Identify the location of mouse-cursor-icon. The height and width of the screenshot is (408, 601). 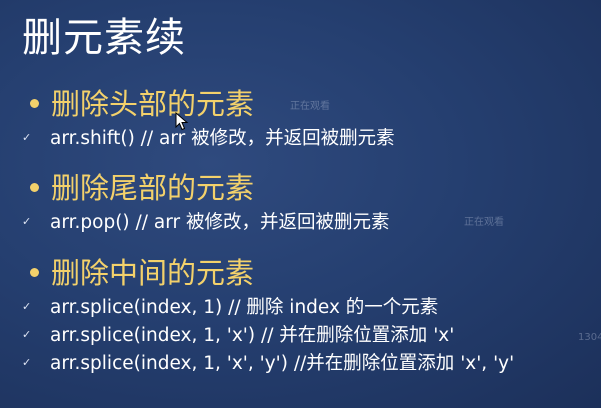
(182, 121).